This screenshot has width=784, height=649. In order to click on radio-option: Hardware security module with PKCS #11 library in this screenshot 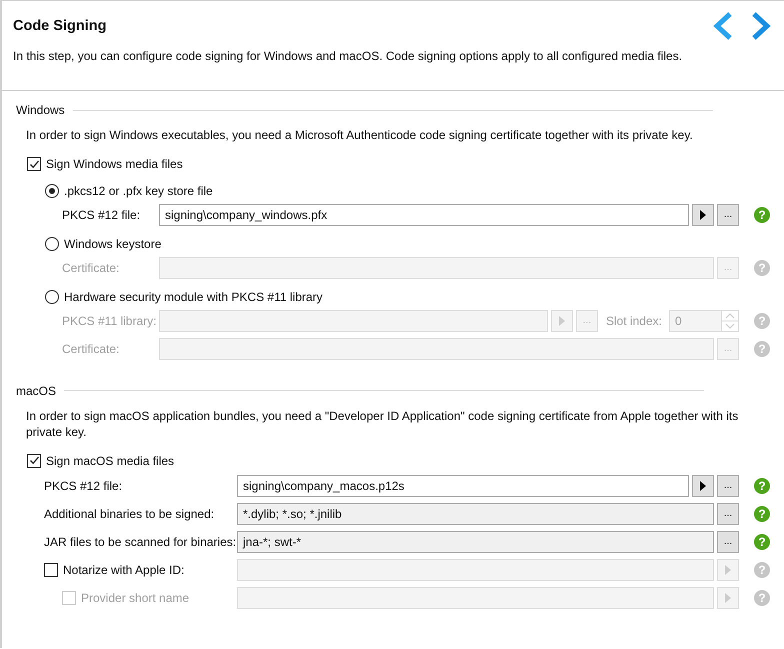, I will do `click(407, 297)`.